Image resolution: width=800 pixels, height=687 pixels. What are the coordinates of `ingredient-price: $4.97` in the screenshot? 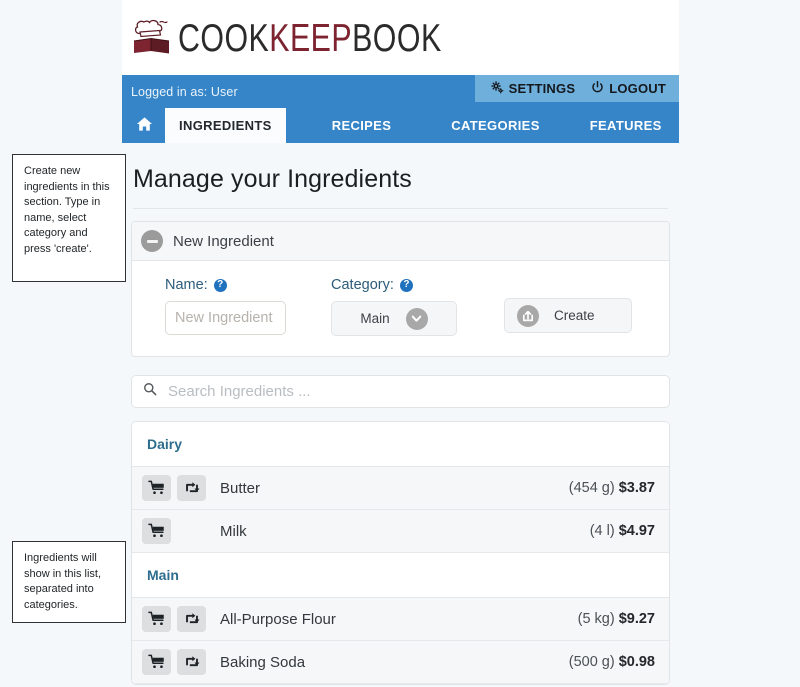 It's located at (636, 531).